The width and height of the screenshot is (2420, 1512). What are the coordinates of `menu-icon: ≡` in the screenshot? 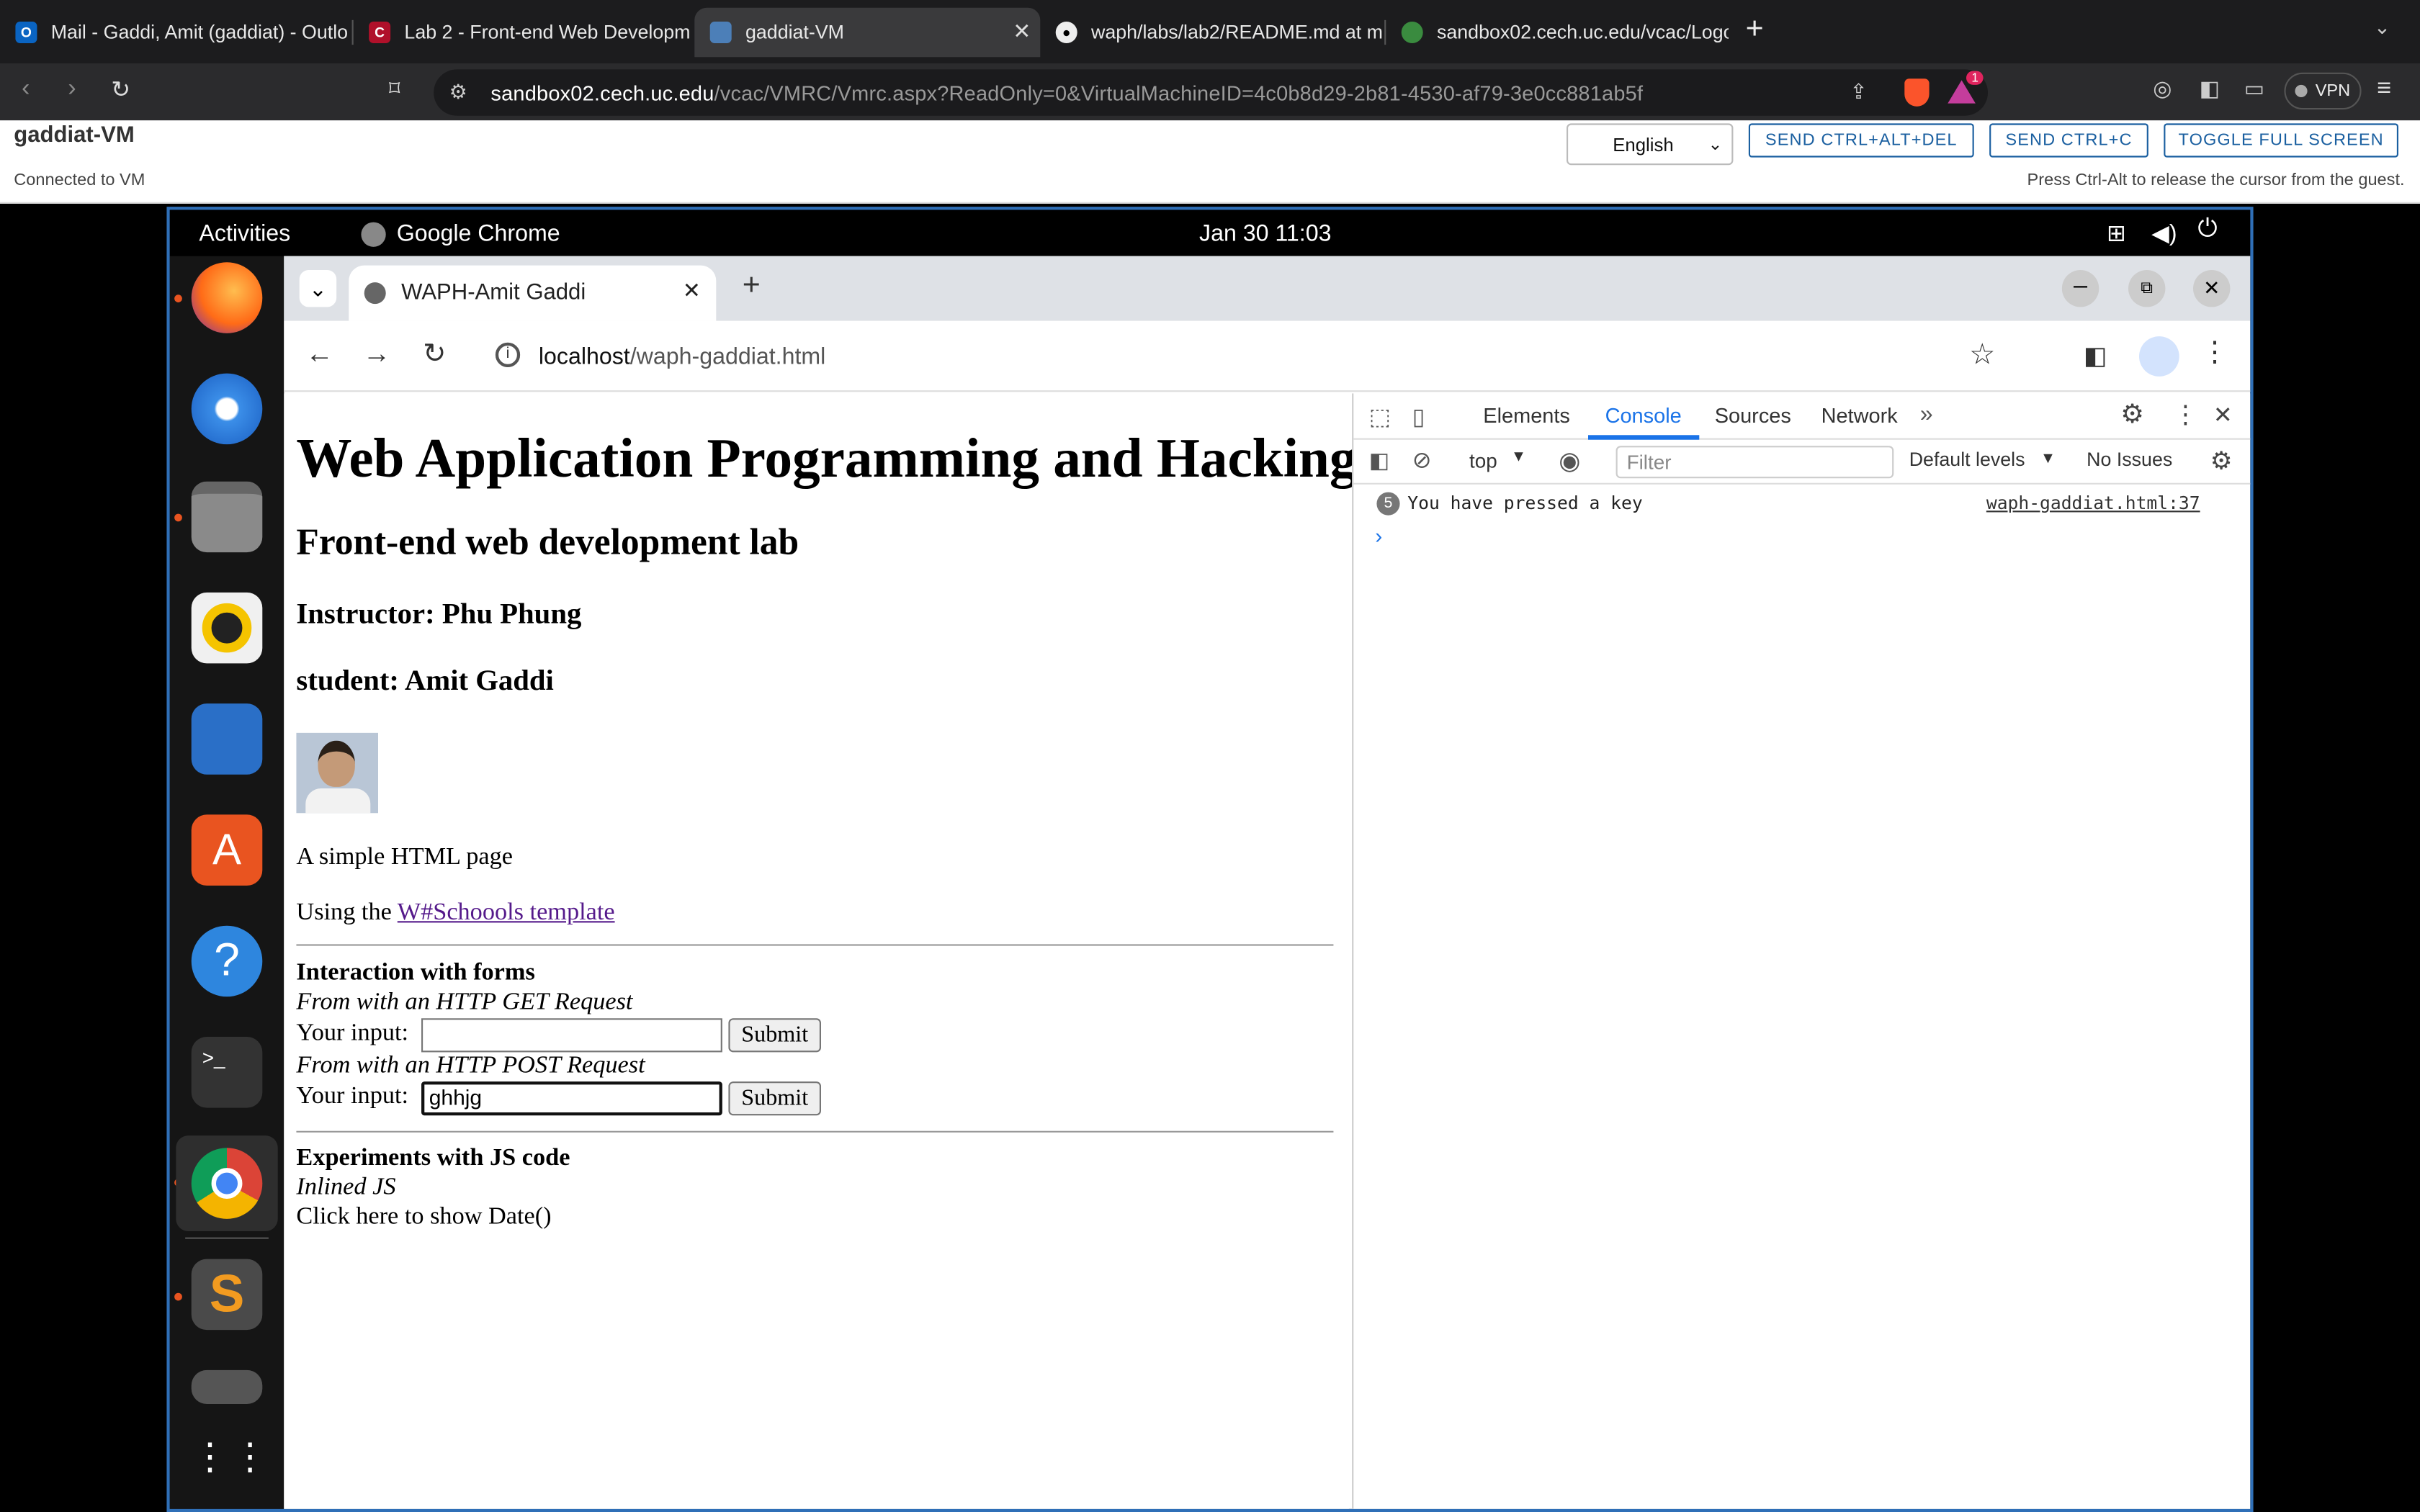 It's located at (2384, 90).